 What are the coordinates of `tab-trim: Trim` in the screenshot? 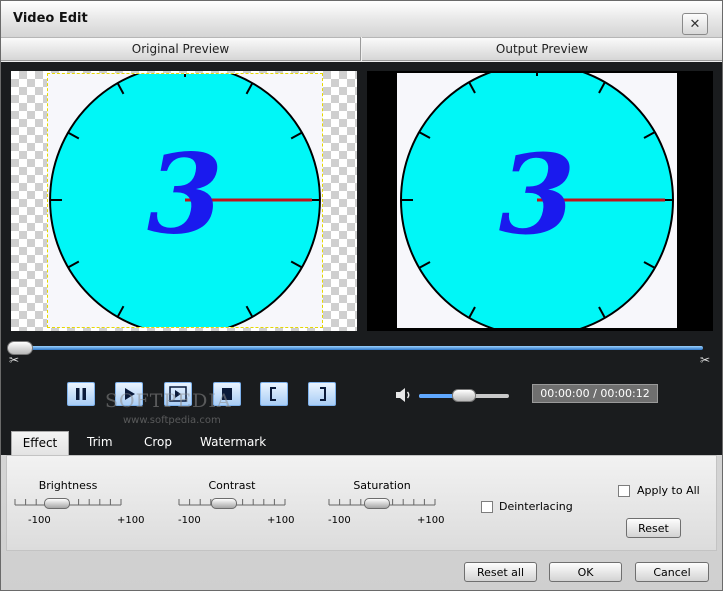 It's located at (100, 443).